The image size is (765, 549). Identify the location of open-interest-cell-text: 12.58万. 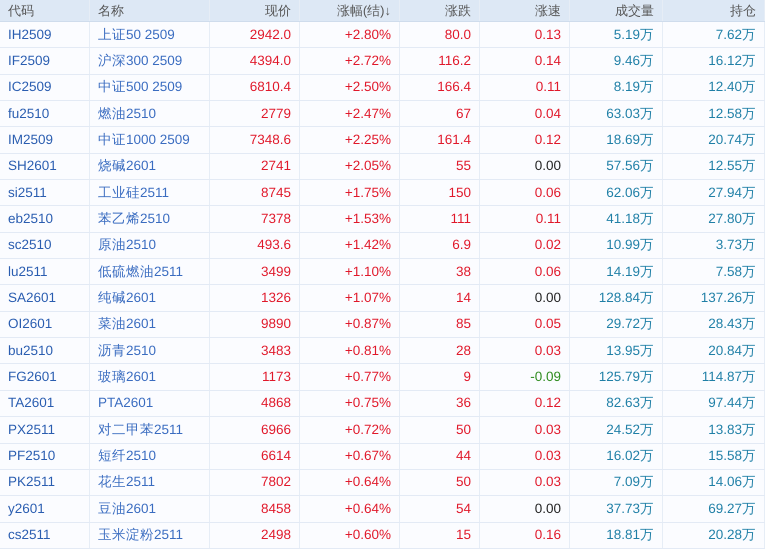
(732, 113).